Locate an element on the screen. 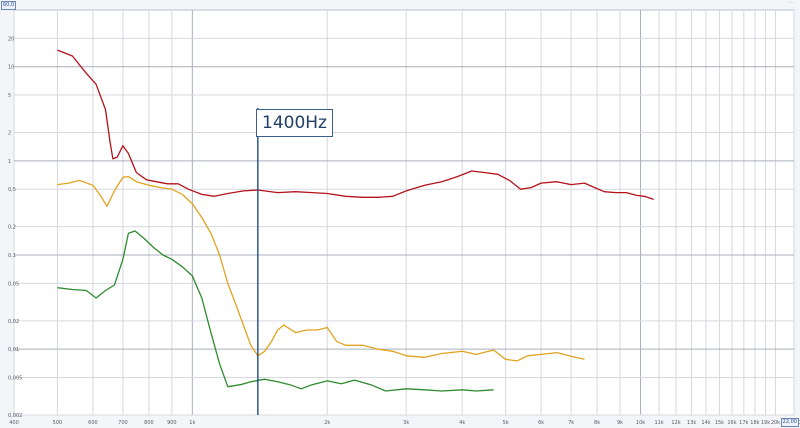  x-tick-label: 7k is located at coordinates (571, 423).